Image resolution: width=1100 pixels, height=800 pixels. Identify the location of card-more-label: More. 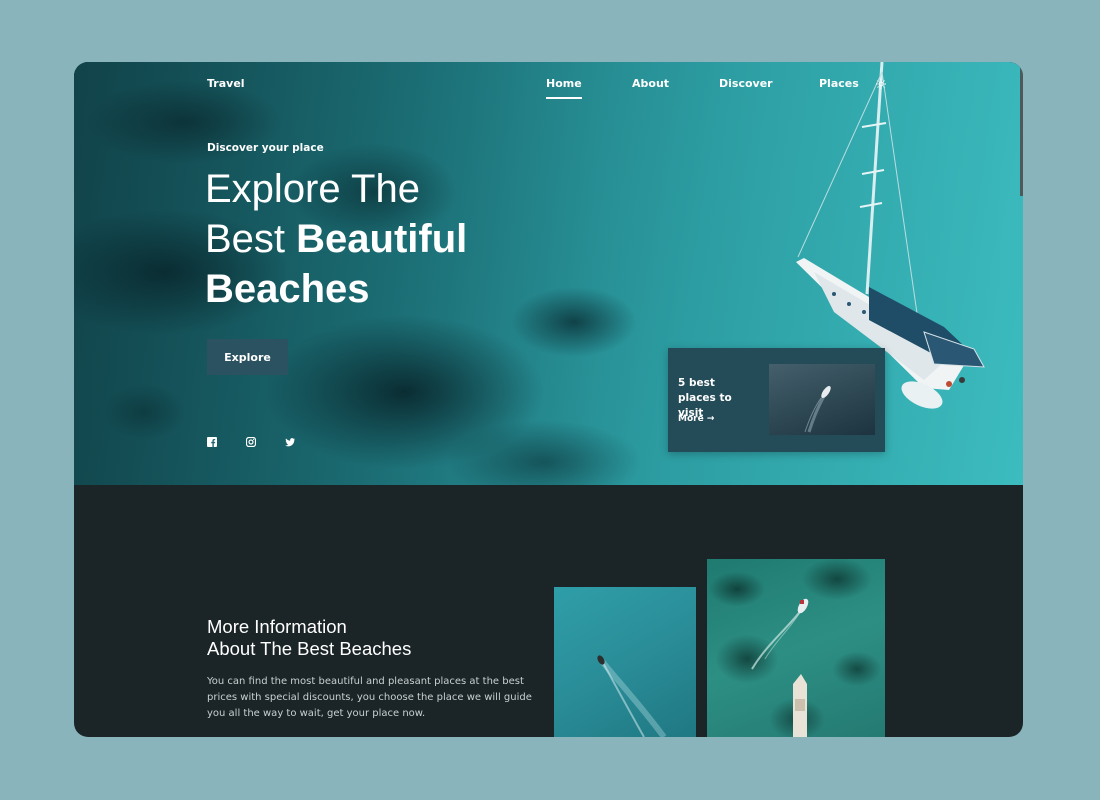
(691, 419).